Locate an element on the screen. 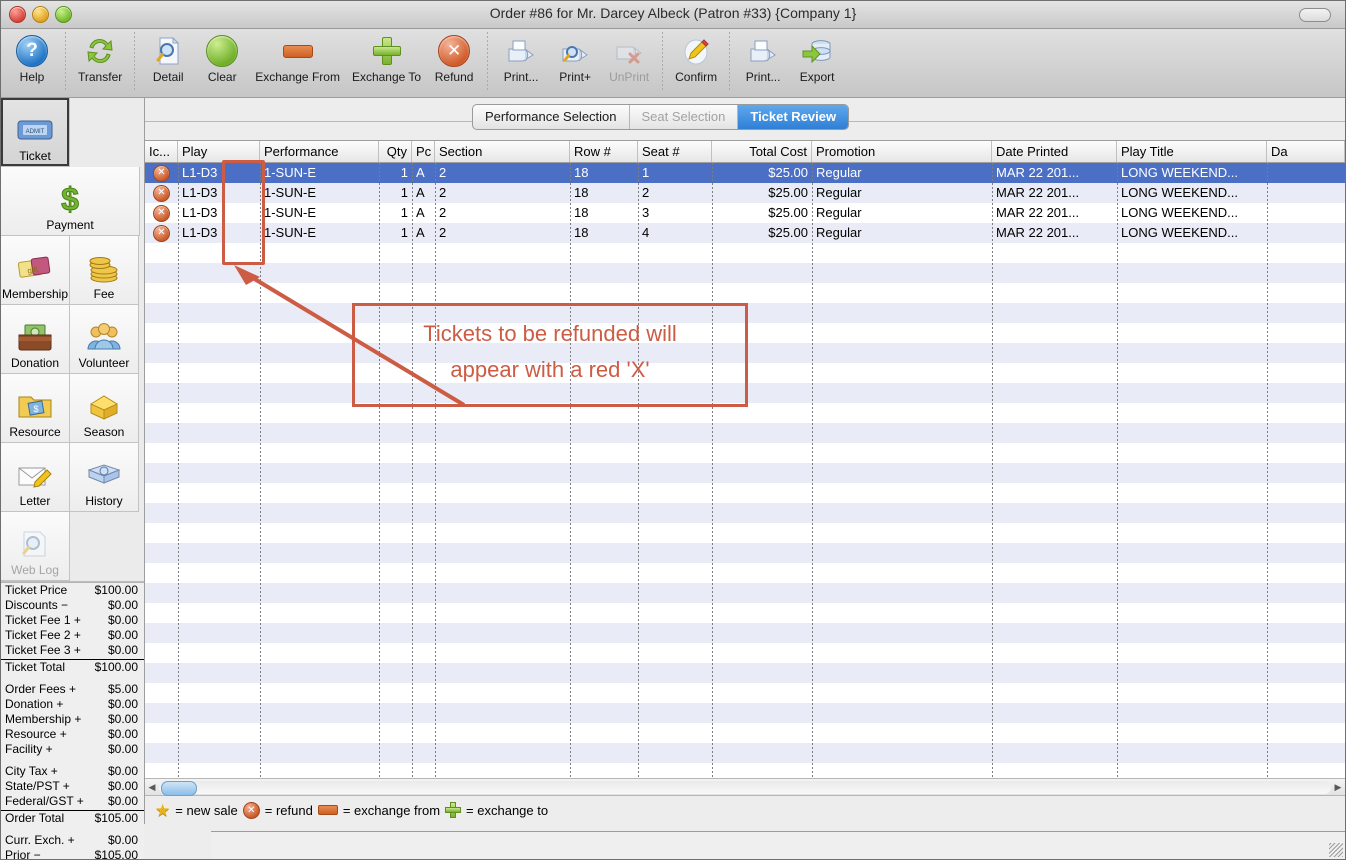 This screenshot has width=1346, height=860. totals-row-label: Resource + is located at coordinates (36, 734).